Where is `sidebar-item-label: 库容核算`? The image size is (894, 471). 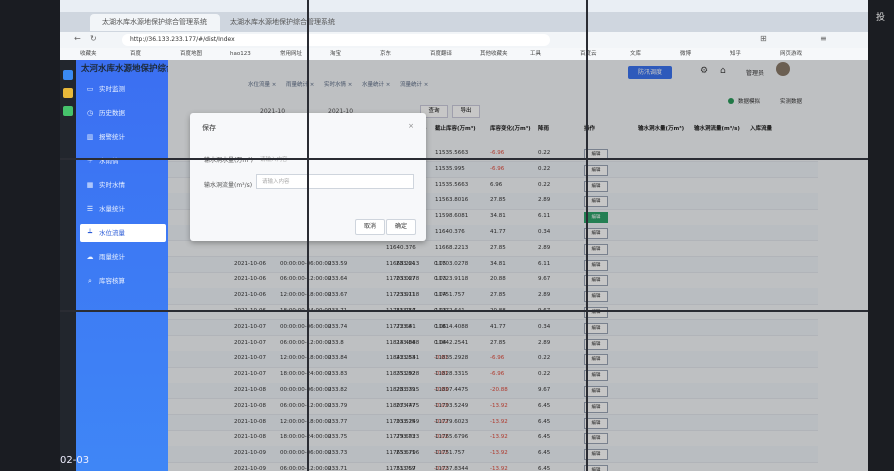
sidebar-item-label: 库容核算 is located at coordinates (112, 281).